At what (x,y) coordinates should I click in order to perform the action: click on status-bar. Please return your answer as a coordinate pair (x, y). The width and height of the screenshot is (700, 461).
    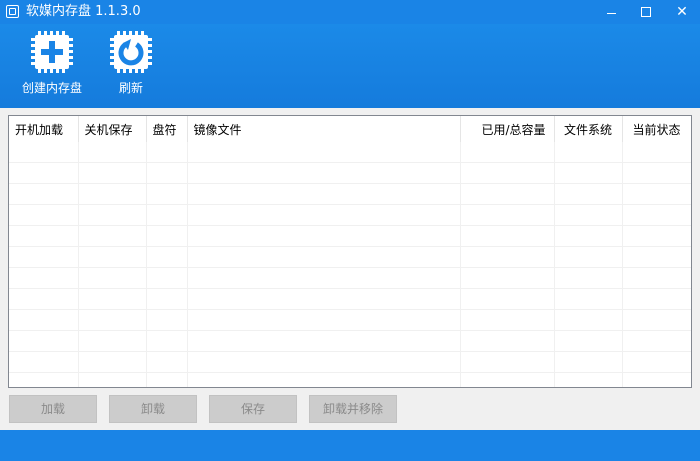
    Looking at the image, I should click on (350, 445).